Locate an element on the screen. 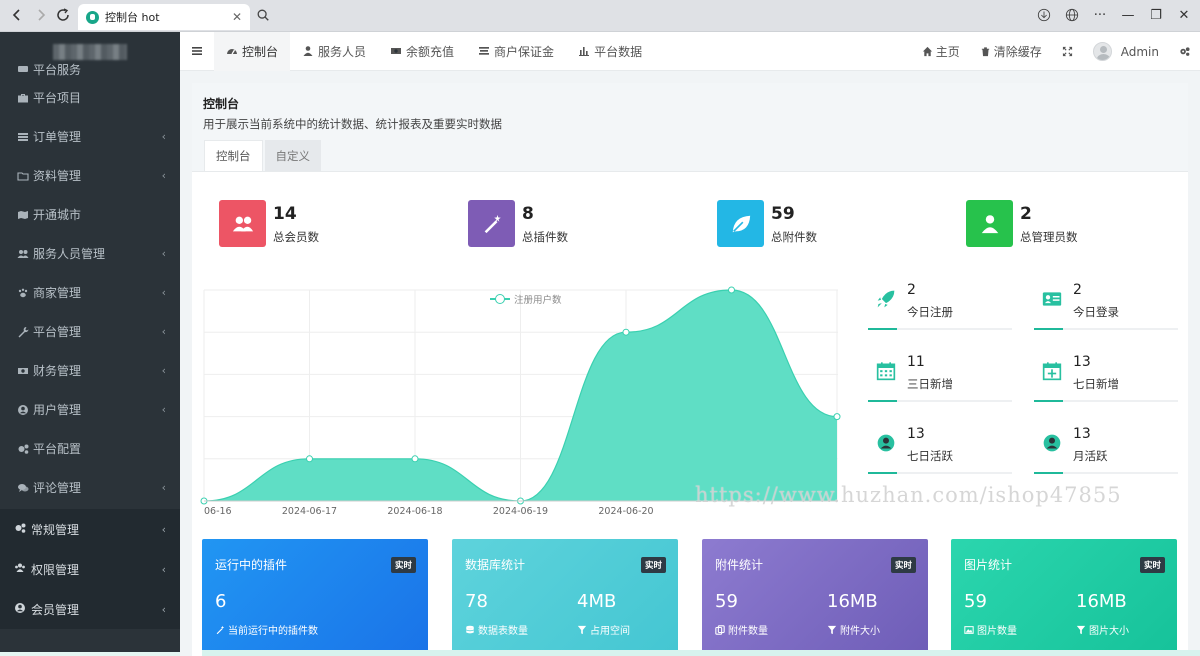 The image size is (1200, 656). stat-label: 总插件数 is located at coordinates (545, 237).